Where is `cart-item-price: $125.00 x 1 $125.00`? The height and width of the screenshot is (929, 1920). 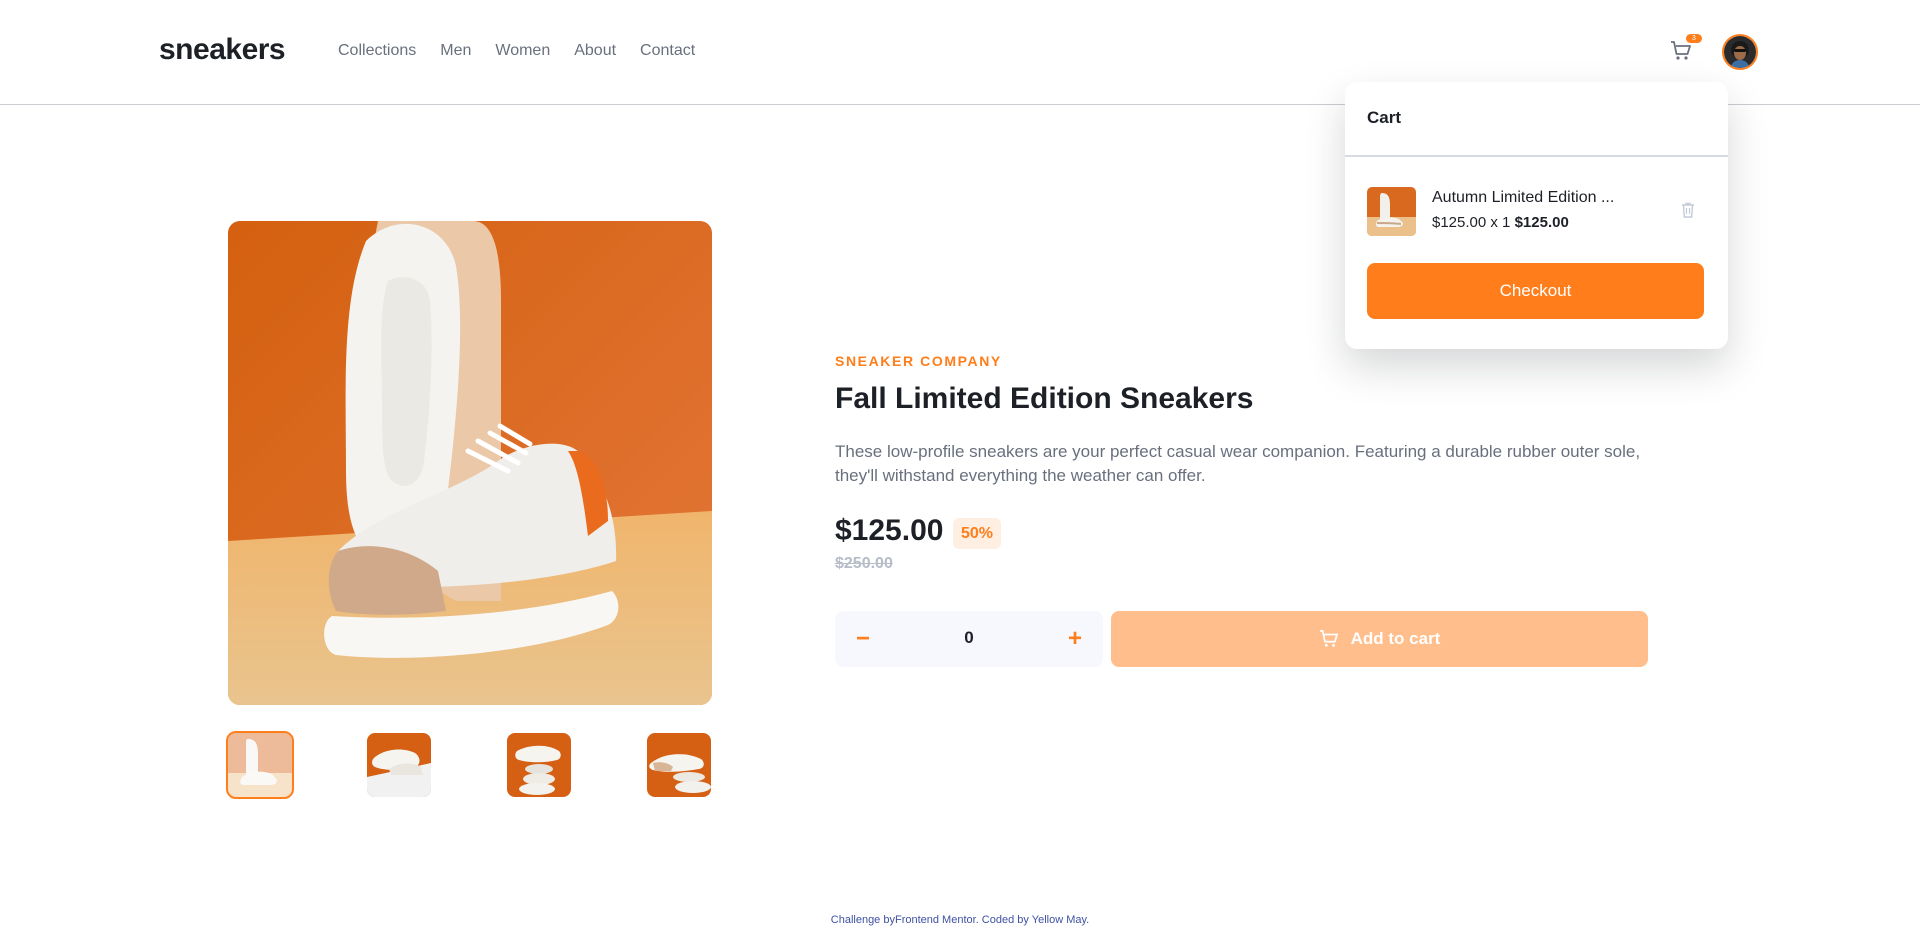
cart-item-price: $125.00 x 1 $125.00 is located at coordinates (1500, 222).